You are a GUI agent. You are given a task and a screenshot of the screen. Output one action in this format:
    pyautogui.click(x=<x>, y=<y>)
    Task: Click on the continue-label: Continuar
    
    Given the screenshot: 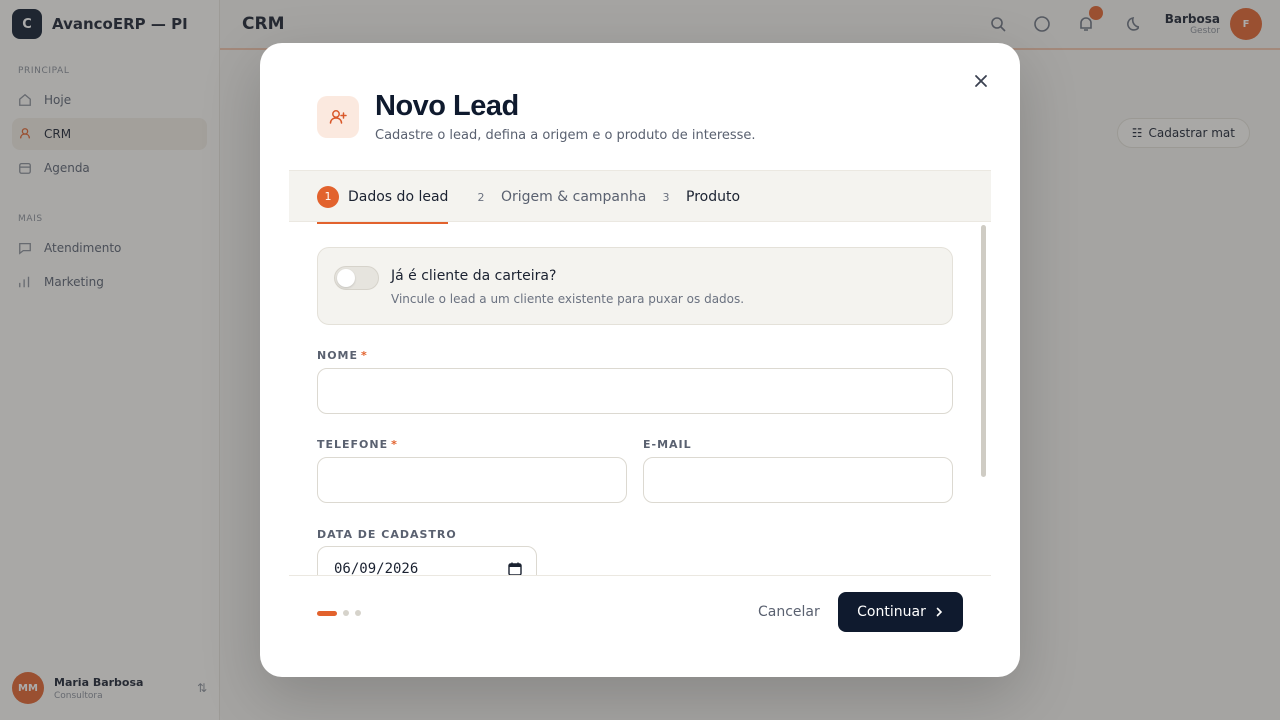 What is the action you would take?
    pyautogui.click(x=891, y=612)
    